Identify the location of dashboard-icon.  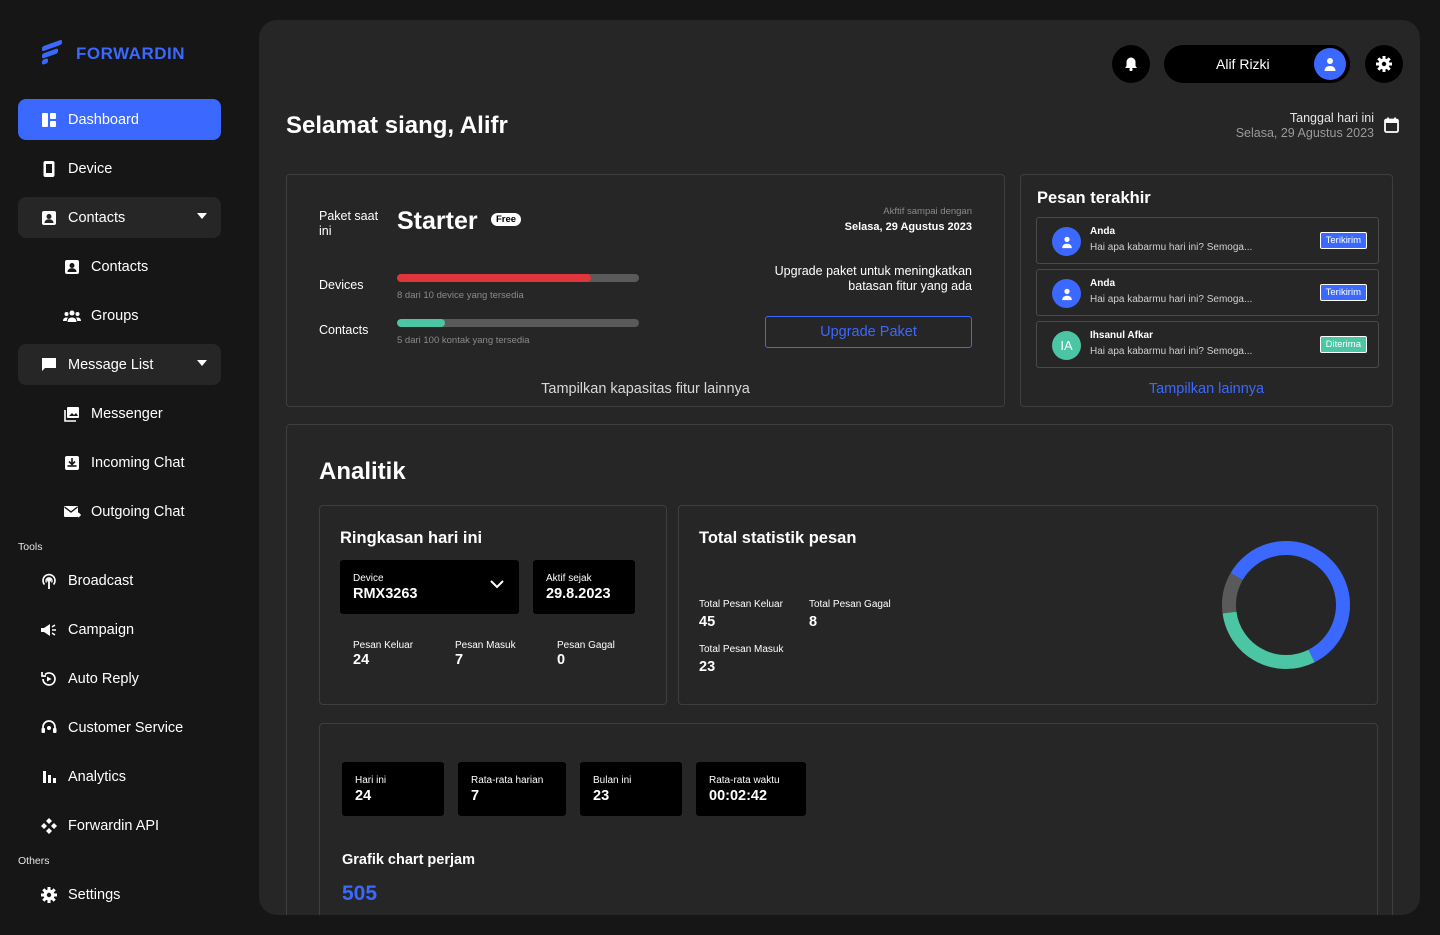
(49, 120).